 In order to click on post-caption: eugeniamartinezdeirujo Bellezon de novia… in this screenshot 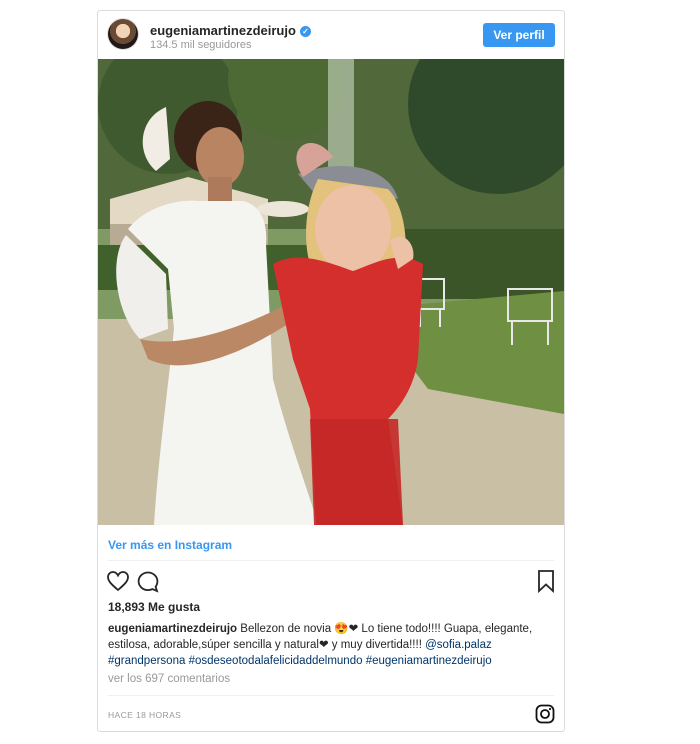, I will do `click(331, 645)`.